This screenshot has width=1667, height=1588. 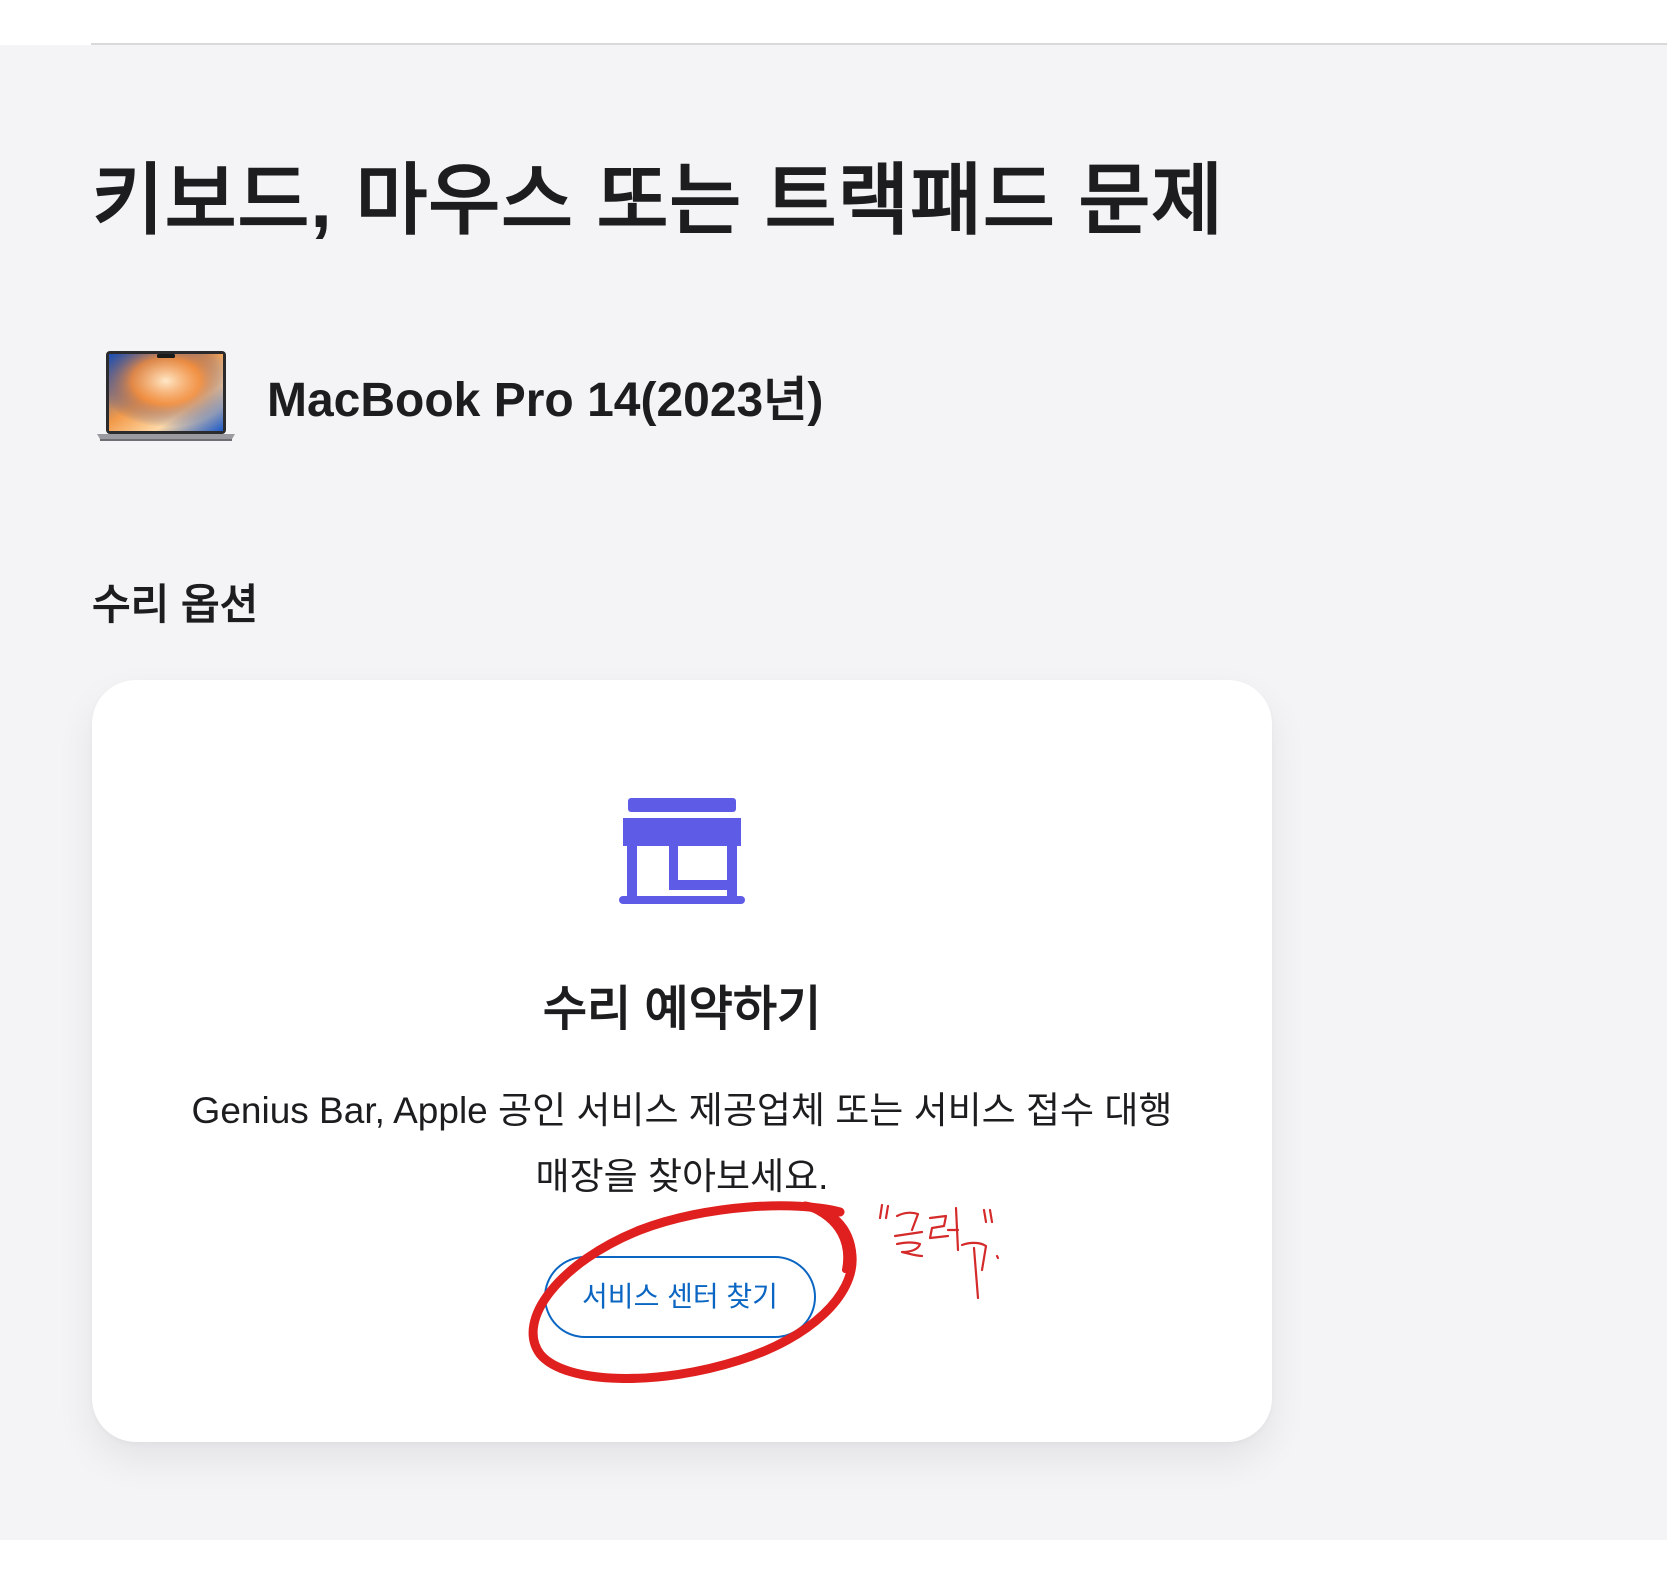 I want to click on find-service-center-button: 서비스 센터 찾기, so click(x=680, y=1297).